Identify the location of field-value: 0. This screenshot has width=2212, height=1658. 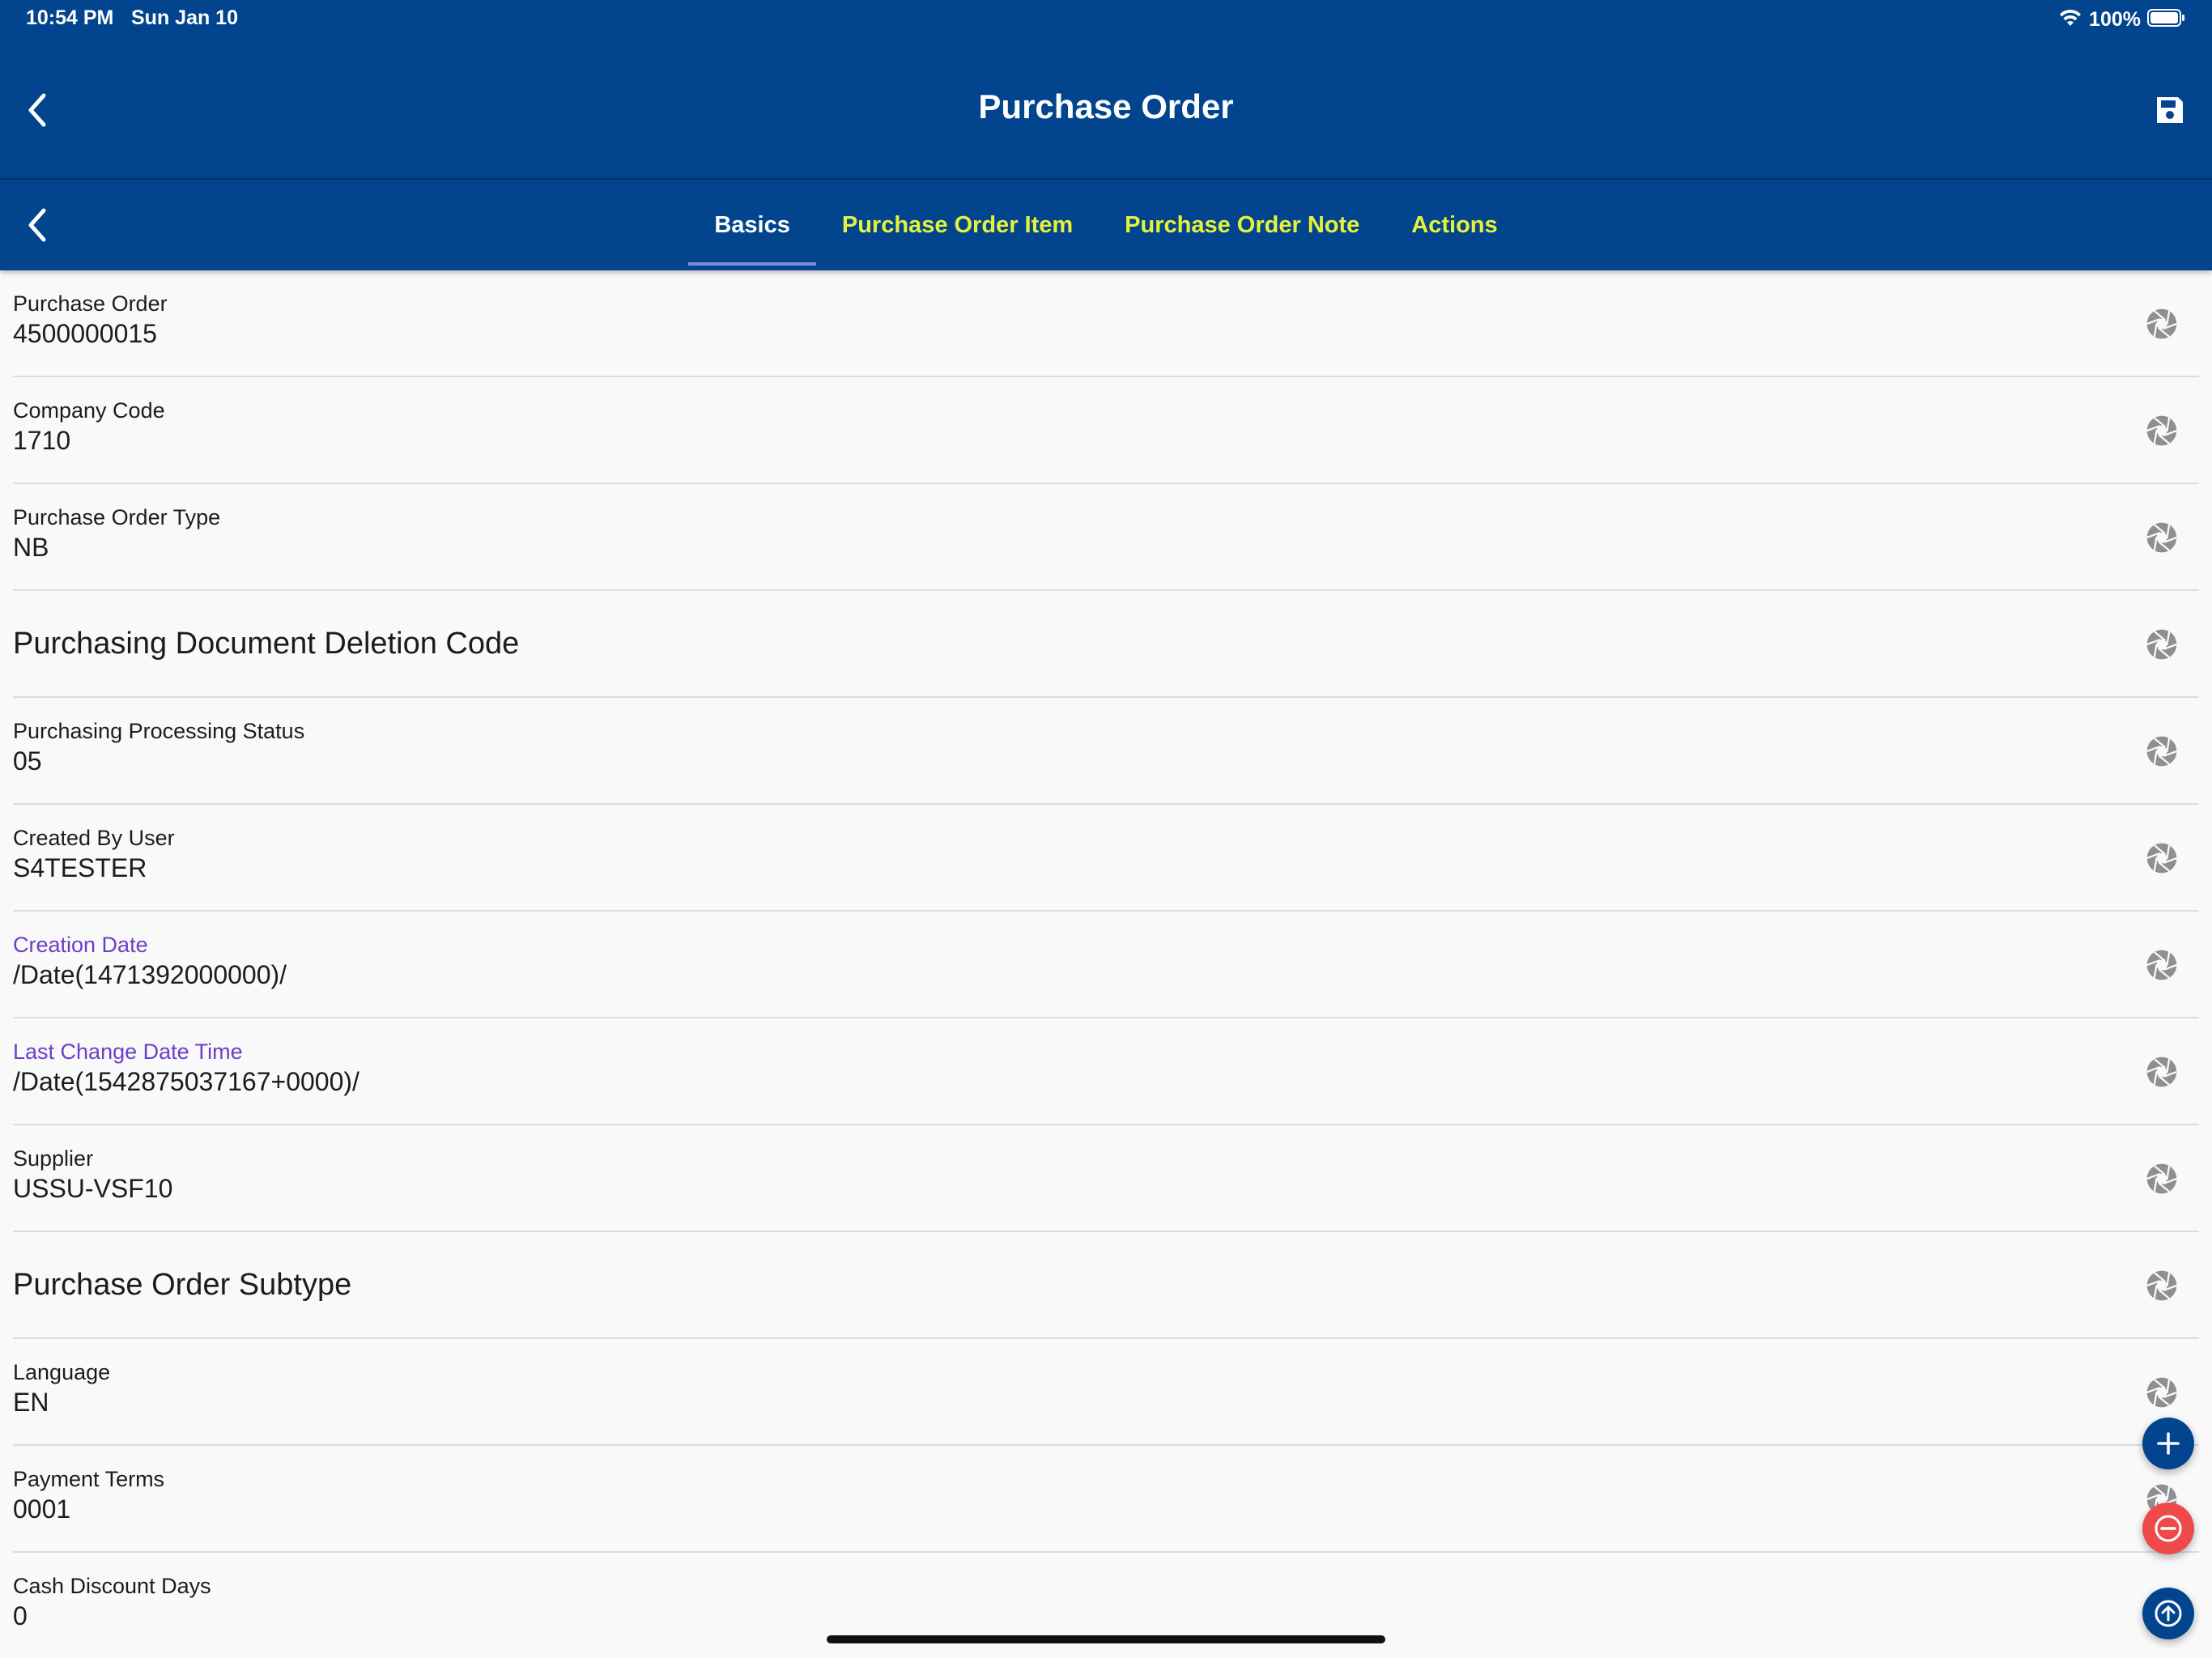
(21, 1615).